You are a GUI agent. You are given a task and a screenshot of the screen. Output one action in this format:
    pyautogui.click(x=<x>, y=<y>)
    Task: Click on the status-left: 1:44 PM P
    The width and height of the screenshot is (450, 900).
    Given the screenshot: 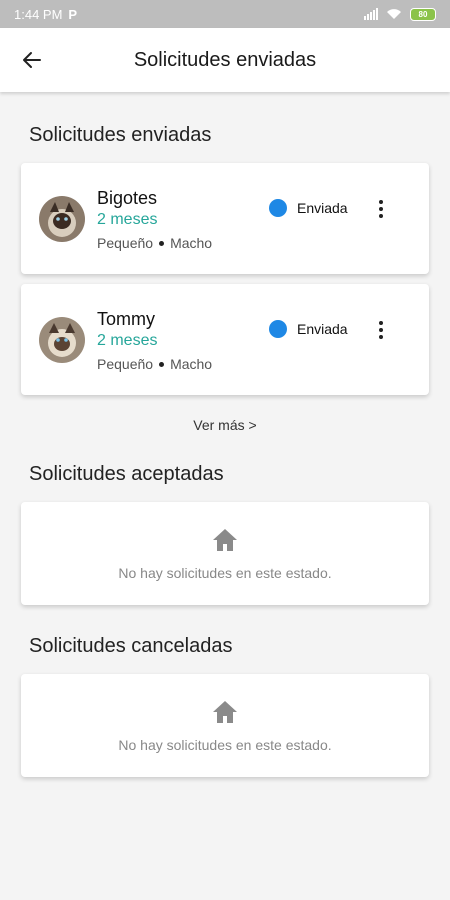 What is the action you would take?
    pyautogui.click(x=45, y=14)
    